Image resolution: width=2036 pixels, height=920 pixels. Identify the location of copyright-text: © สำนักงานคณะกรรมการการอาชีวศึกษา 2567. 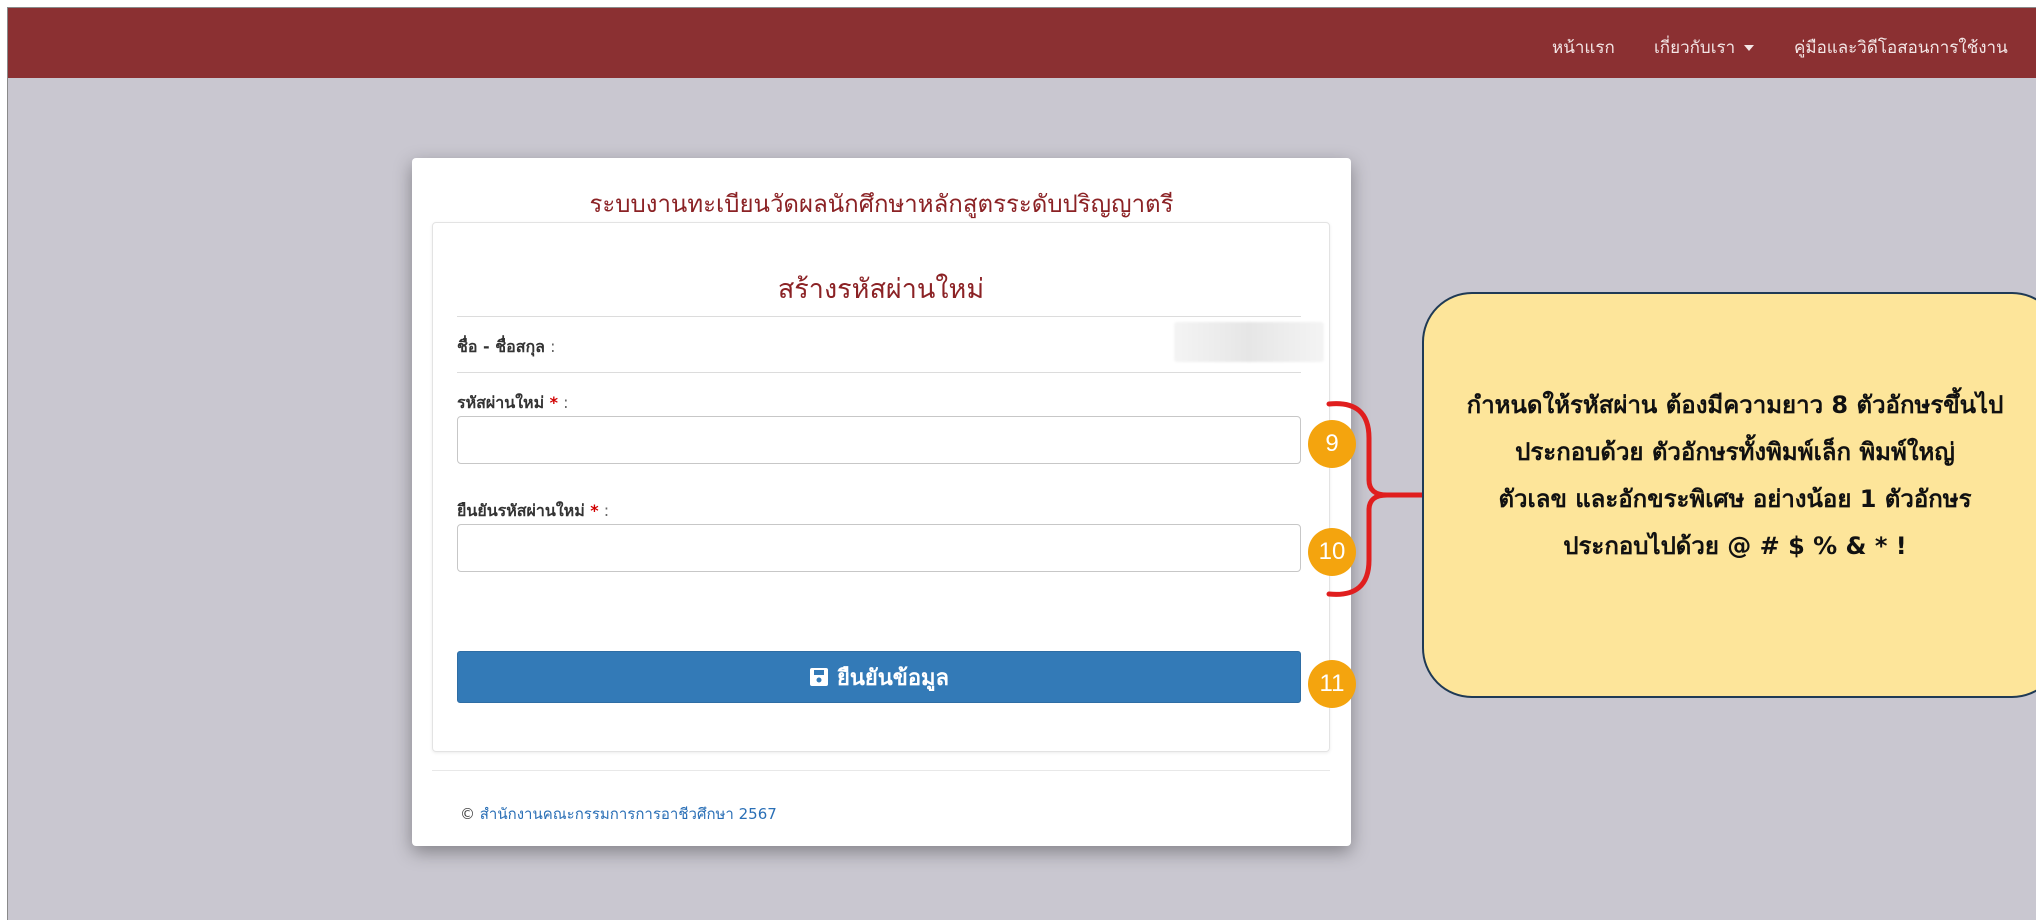
(618, 814).